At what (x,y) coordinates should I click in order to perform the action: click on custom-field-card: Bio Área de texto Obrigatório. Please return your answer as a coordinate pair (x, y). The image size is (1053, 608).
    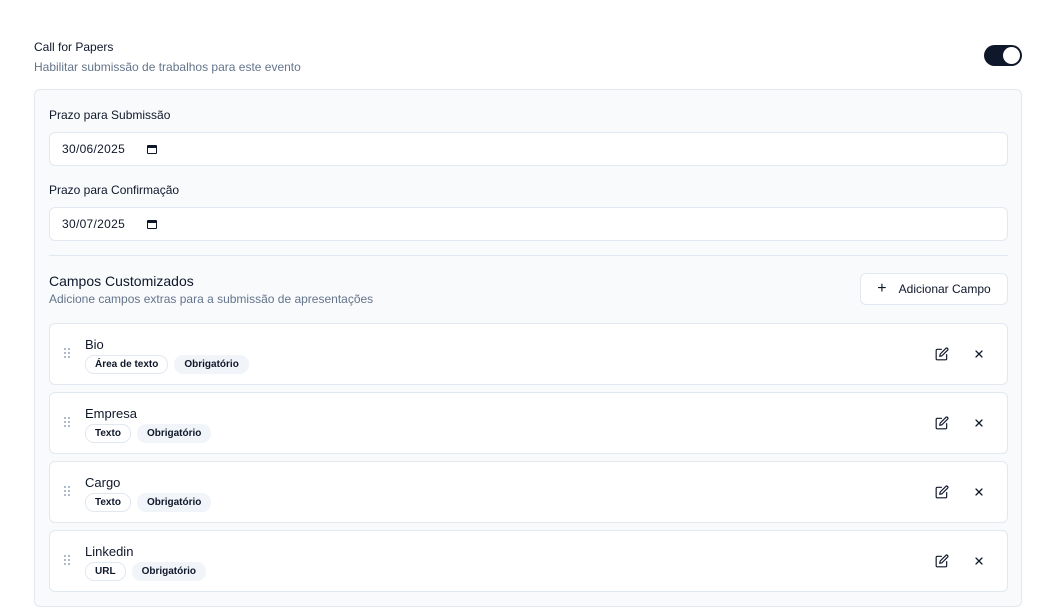
    Looking at the image, I should click on (528, 354).